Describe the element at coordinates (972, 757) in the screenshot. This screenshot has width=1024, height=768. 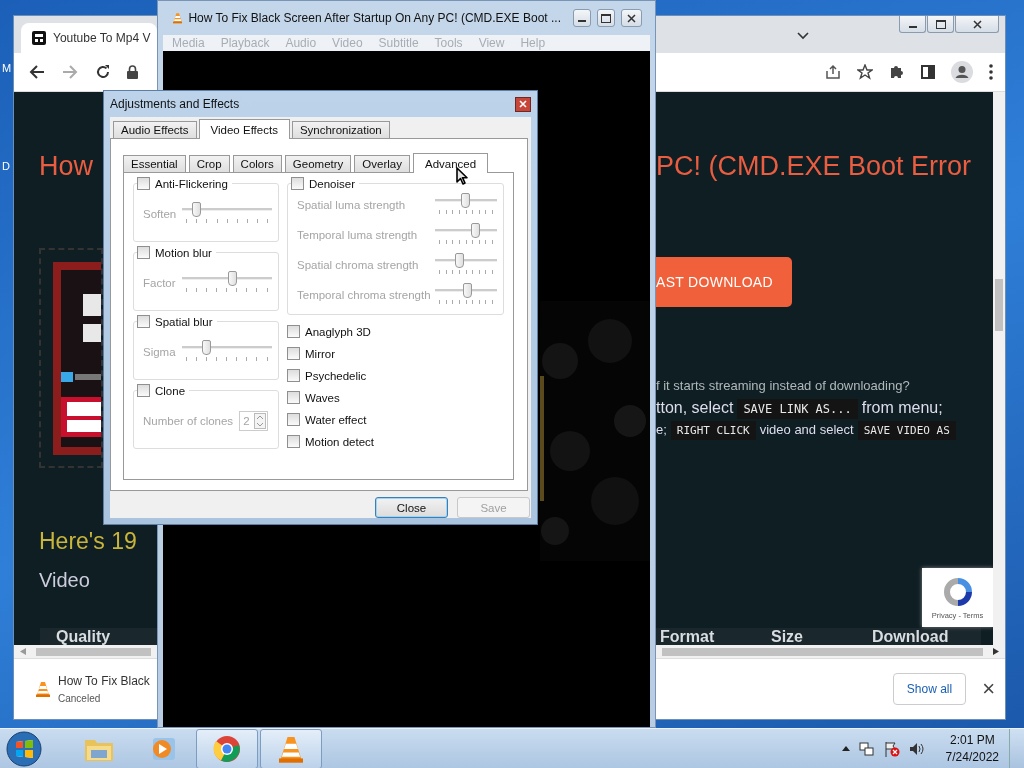
I see `clock-date: 7/24/2022` at that location.